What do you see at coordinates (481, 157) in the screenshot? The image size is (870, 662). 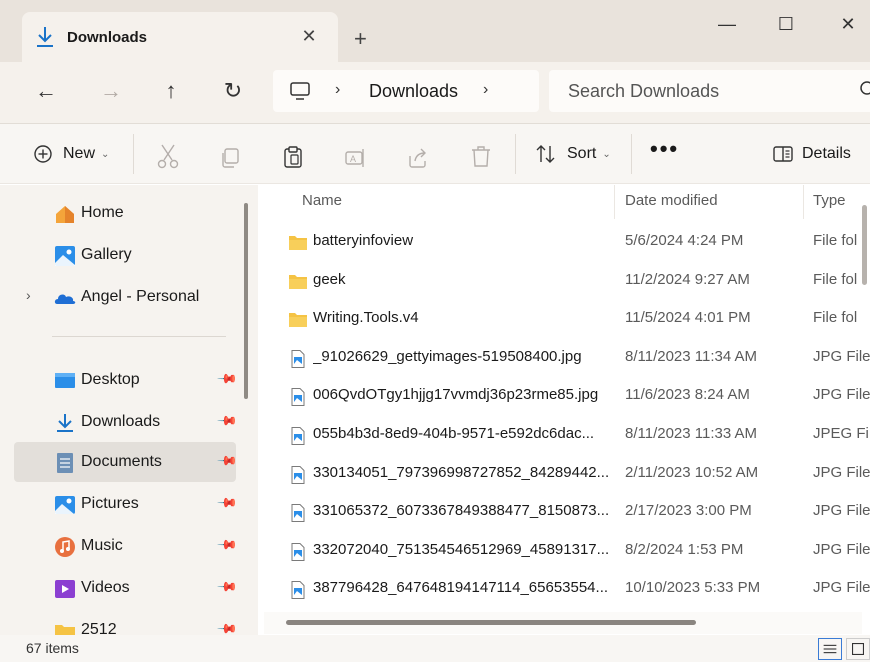 I see `delete-icon` at bounding box center [481, 157].